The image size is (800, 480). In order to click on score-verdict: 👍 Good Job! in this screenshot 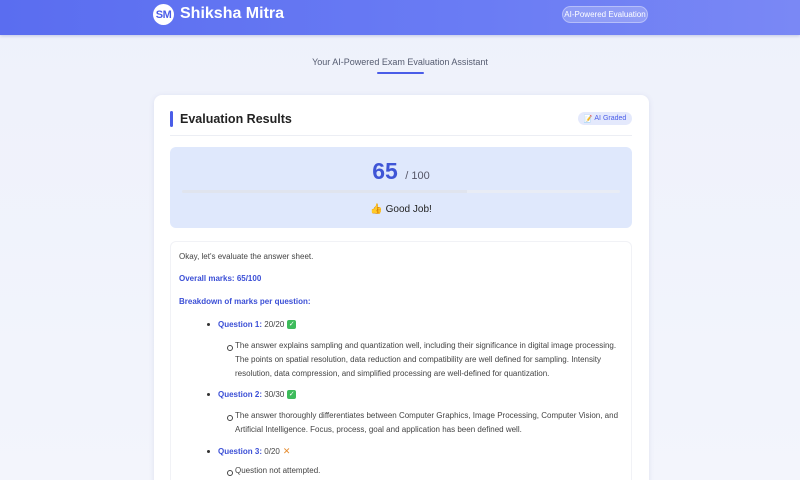, I will do `click(401, 209)`.